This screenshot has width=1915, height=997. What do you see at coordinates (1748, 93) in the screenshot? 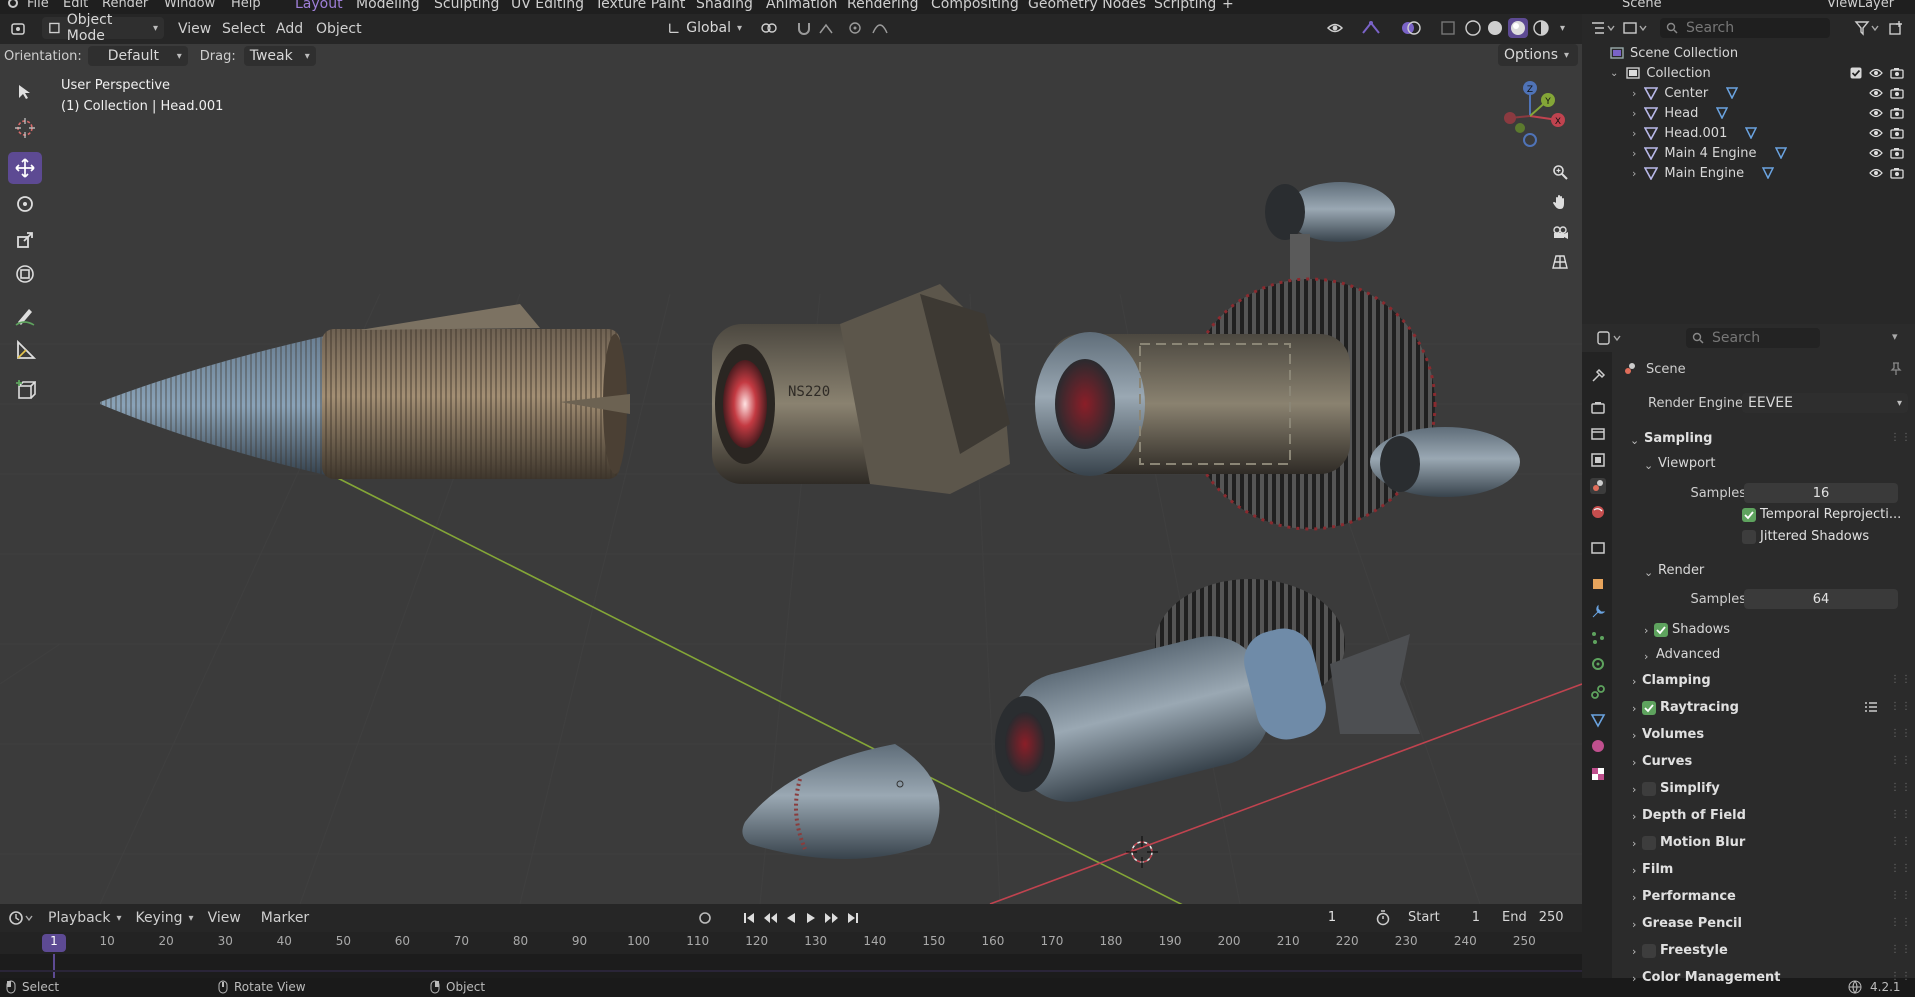
I see `outliner-row-object: › Center` at bounding box center [1748, 93].